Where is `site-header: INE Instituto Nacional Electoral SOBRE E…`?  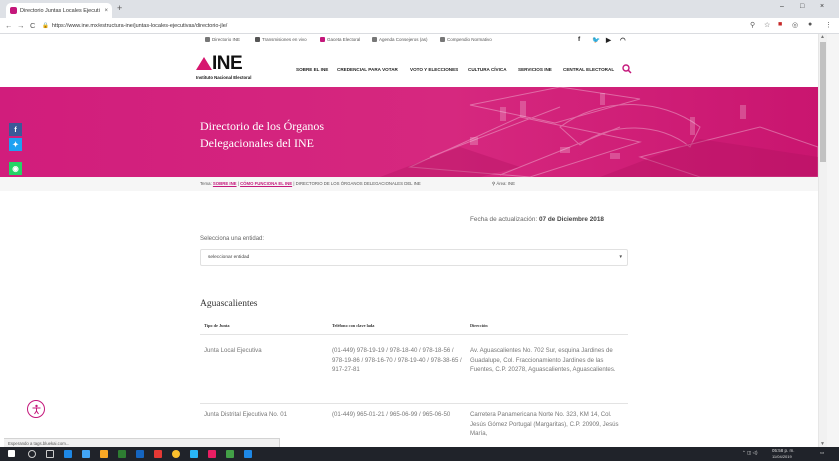 site-header: INE Instituto Nacional Electoral SOBRE E… is located at coordinates (409, 67).